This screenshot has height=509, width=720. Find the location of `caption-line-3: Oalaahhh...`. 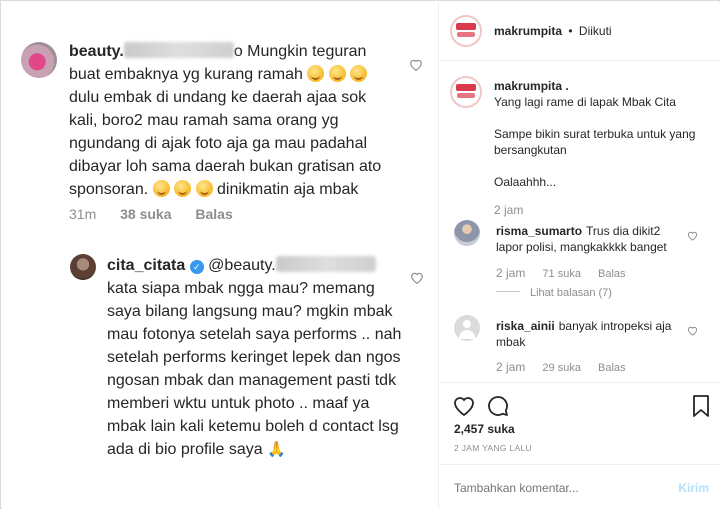

caption-line-3: Oalaahhh... is located at coordinates (525, 182).